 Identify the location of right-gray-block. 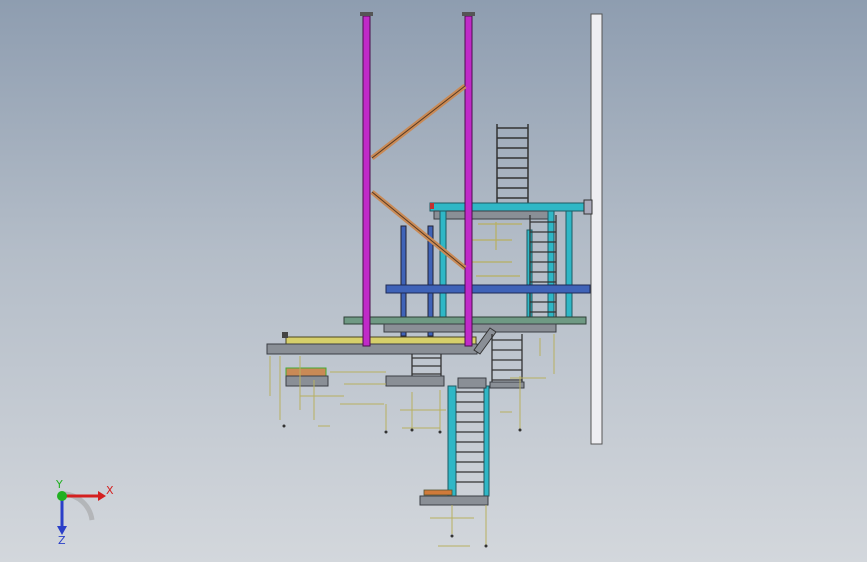
(507, 385).